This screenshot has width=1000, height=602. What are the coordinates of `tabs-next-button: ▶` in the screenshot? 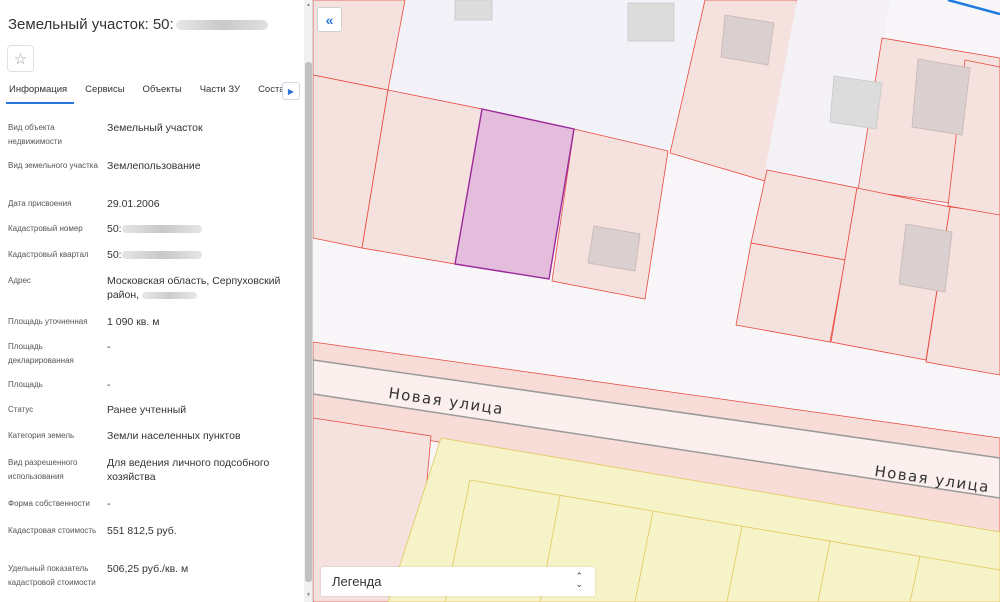 It's located at (291, 91).